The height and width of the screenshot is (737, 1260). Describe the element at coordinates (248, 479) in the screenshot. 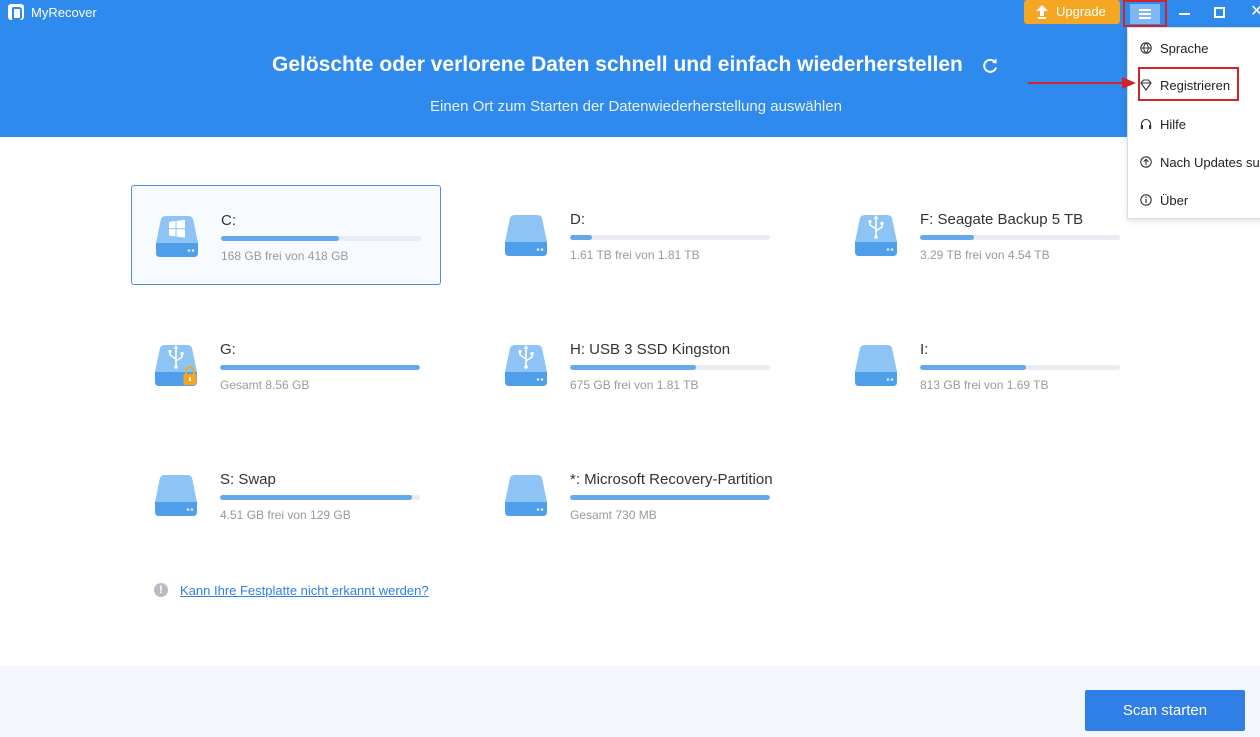

I see `drive-name: S: Swap` at that location.